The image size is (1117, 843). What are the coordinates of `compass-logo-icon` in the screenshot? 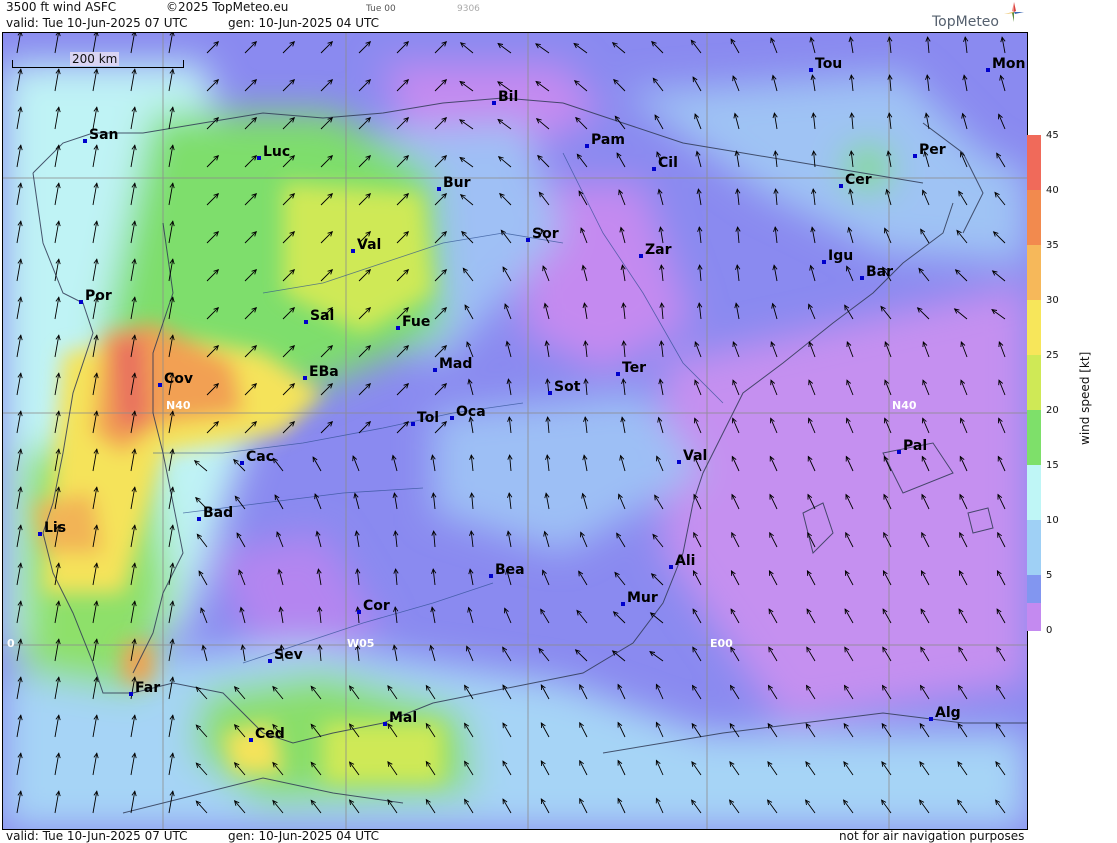 It's located at (1014, 12).